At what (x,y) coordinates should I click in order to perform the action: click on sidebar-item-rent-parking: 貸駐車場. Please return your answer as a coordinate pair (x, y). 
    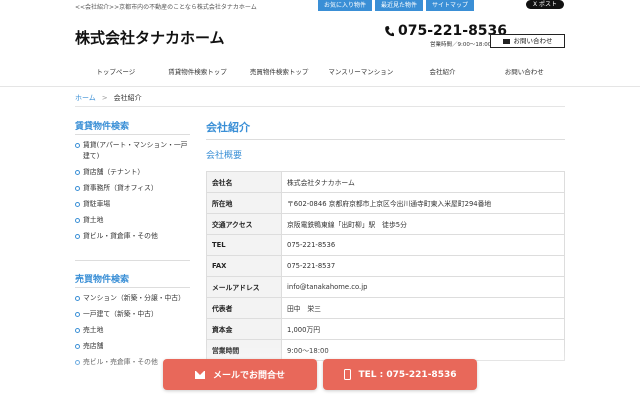
    Looking at the image, I should click on (134, 204).